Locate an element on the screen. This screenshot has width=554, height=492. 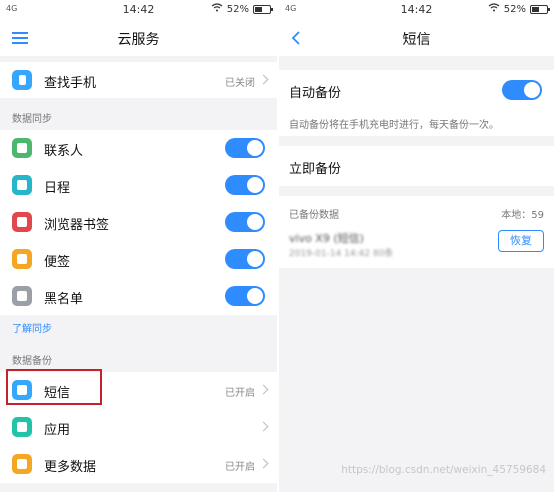
sync-item-row: 浏览器书签 is located at coordinates (138, 222).